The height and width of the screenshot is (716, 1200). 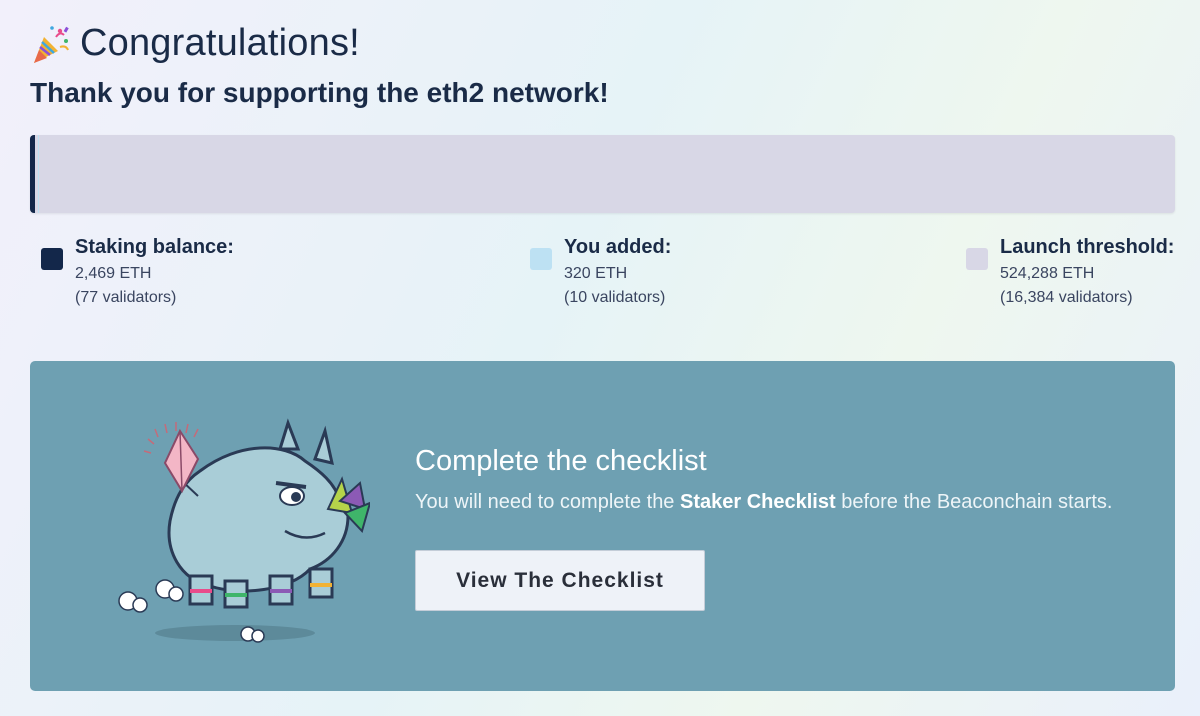 I want to click on legend-validators: (77 validators), so click(x=126, y=297).